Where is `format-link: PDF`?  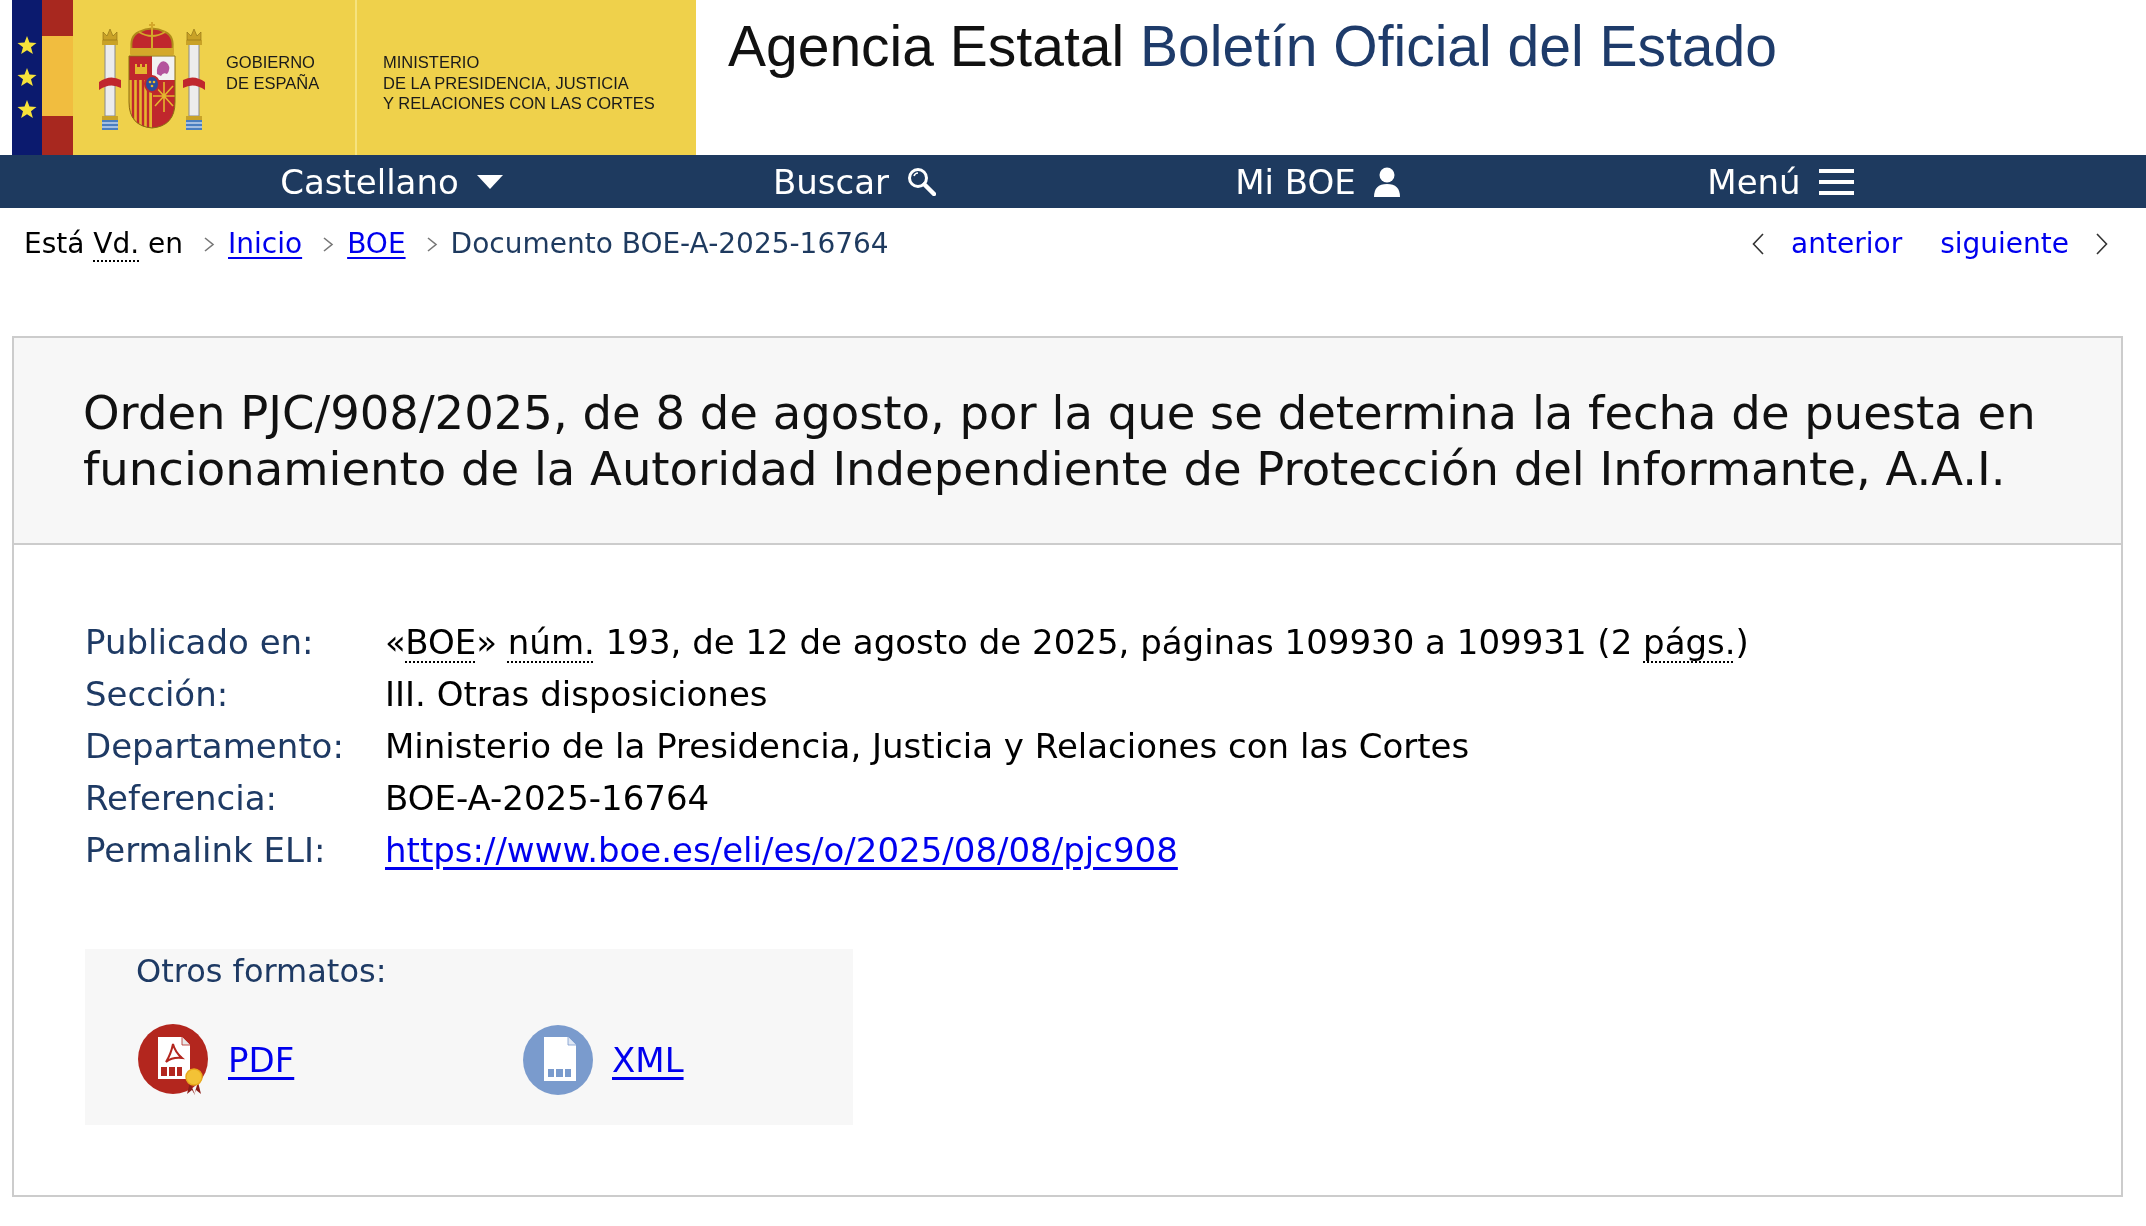 format-link: PDF is located at coordinates (261, 1060).